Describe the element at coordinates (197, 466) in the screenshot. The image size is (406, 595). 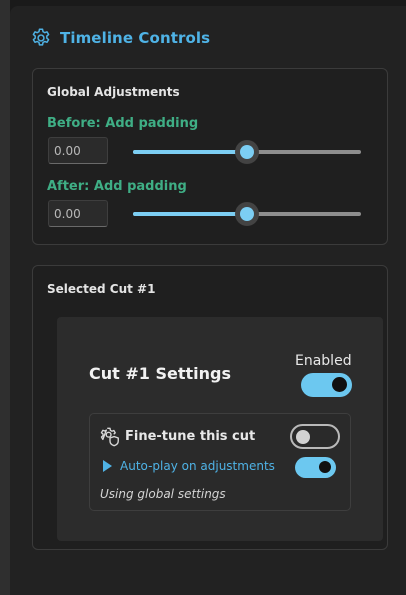
I see `auto-play-label: Auto-play on adjustments` at that location.